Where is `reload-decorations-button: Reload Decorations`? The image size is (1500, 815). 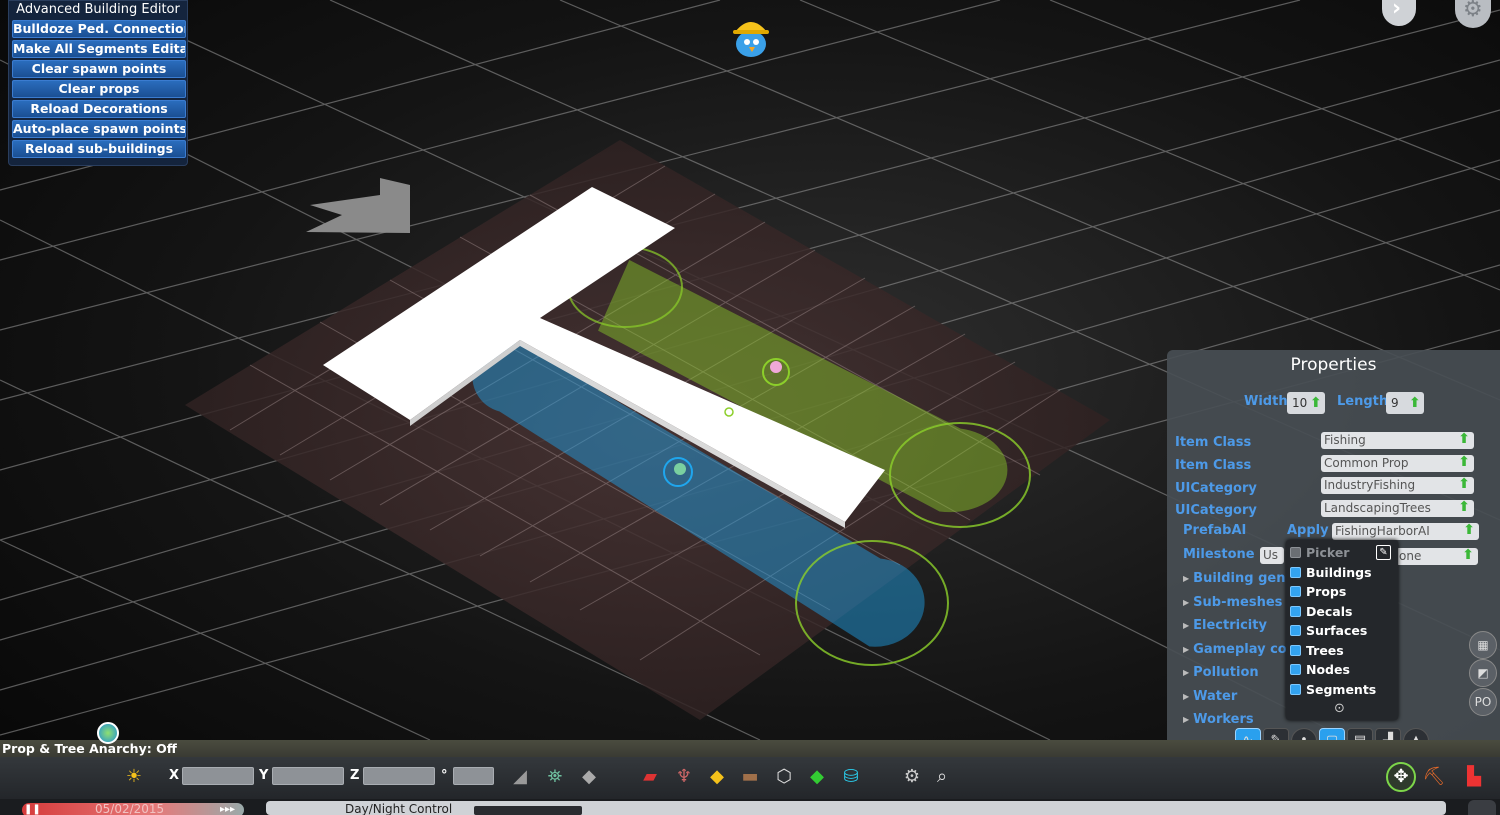
reload-decorations-button: Reload Decorations is located at coordinates (99, 109).